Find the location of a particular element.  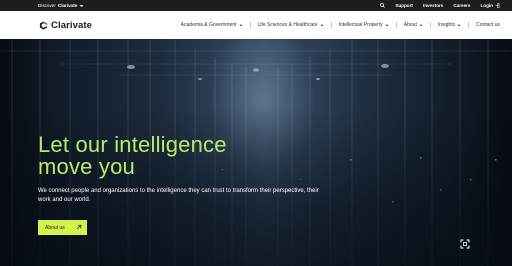

hero-headline: Let our intelligence move you is located at coordinates (132, 156).